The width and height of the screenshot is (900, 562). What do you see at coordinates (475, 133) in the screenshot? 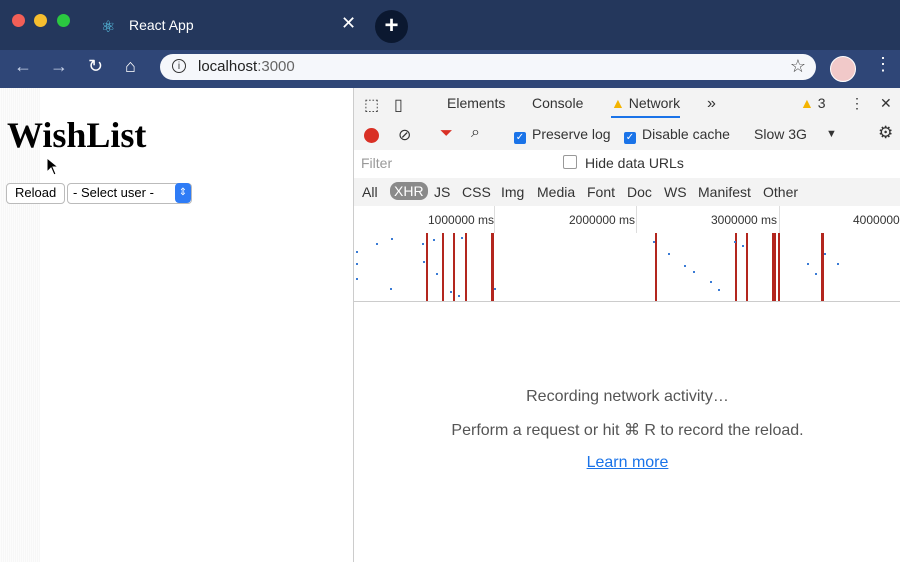
I see `search-icon: ⌕` at bounding box center [475, 133].